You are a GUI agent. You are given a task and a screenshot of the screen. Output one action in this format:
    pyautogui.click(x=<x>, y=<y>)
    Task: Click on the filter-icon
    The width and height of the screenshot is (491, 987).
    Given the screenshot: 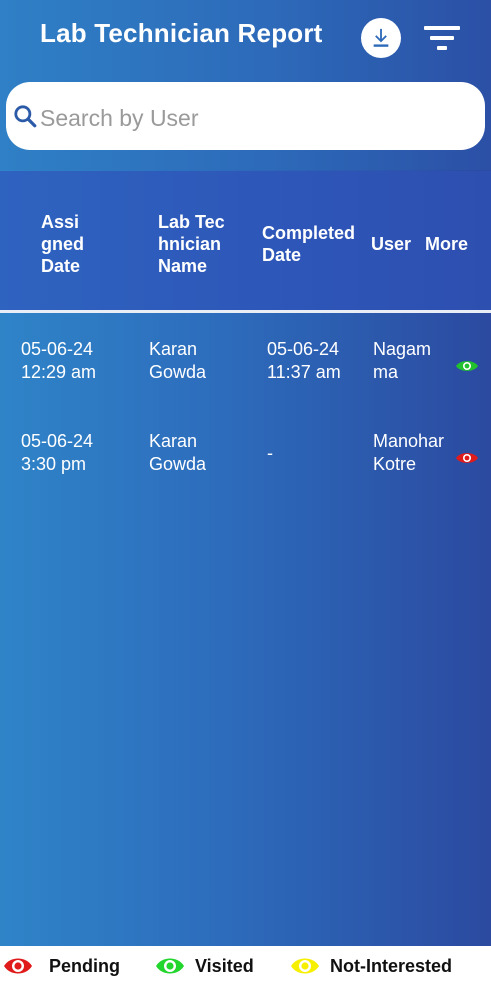 What is the action you would take?
    pyautogui.click(x=442, y=38)
    